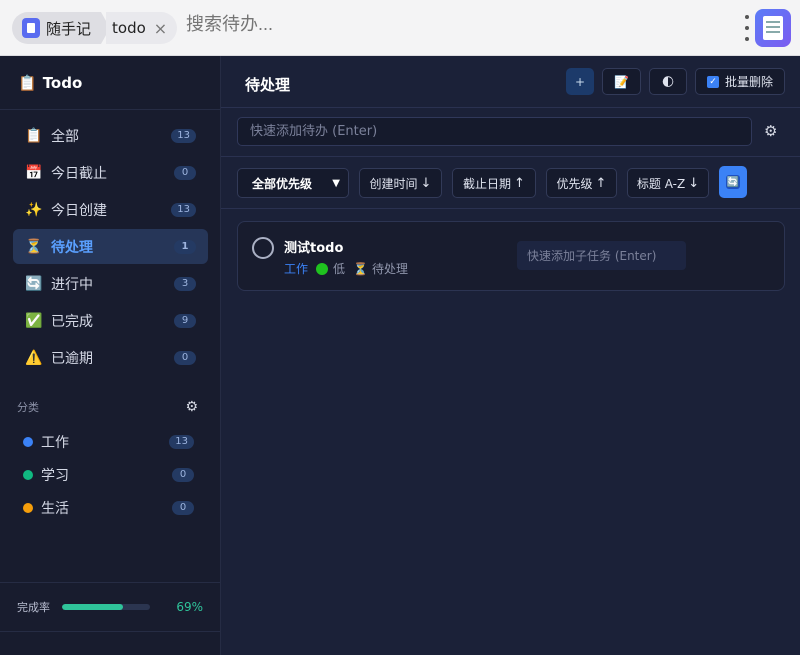 Image resolution: width=800 pixels, height=655 pixels. I want to click on categories-title: 分类, so click(28, 407).